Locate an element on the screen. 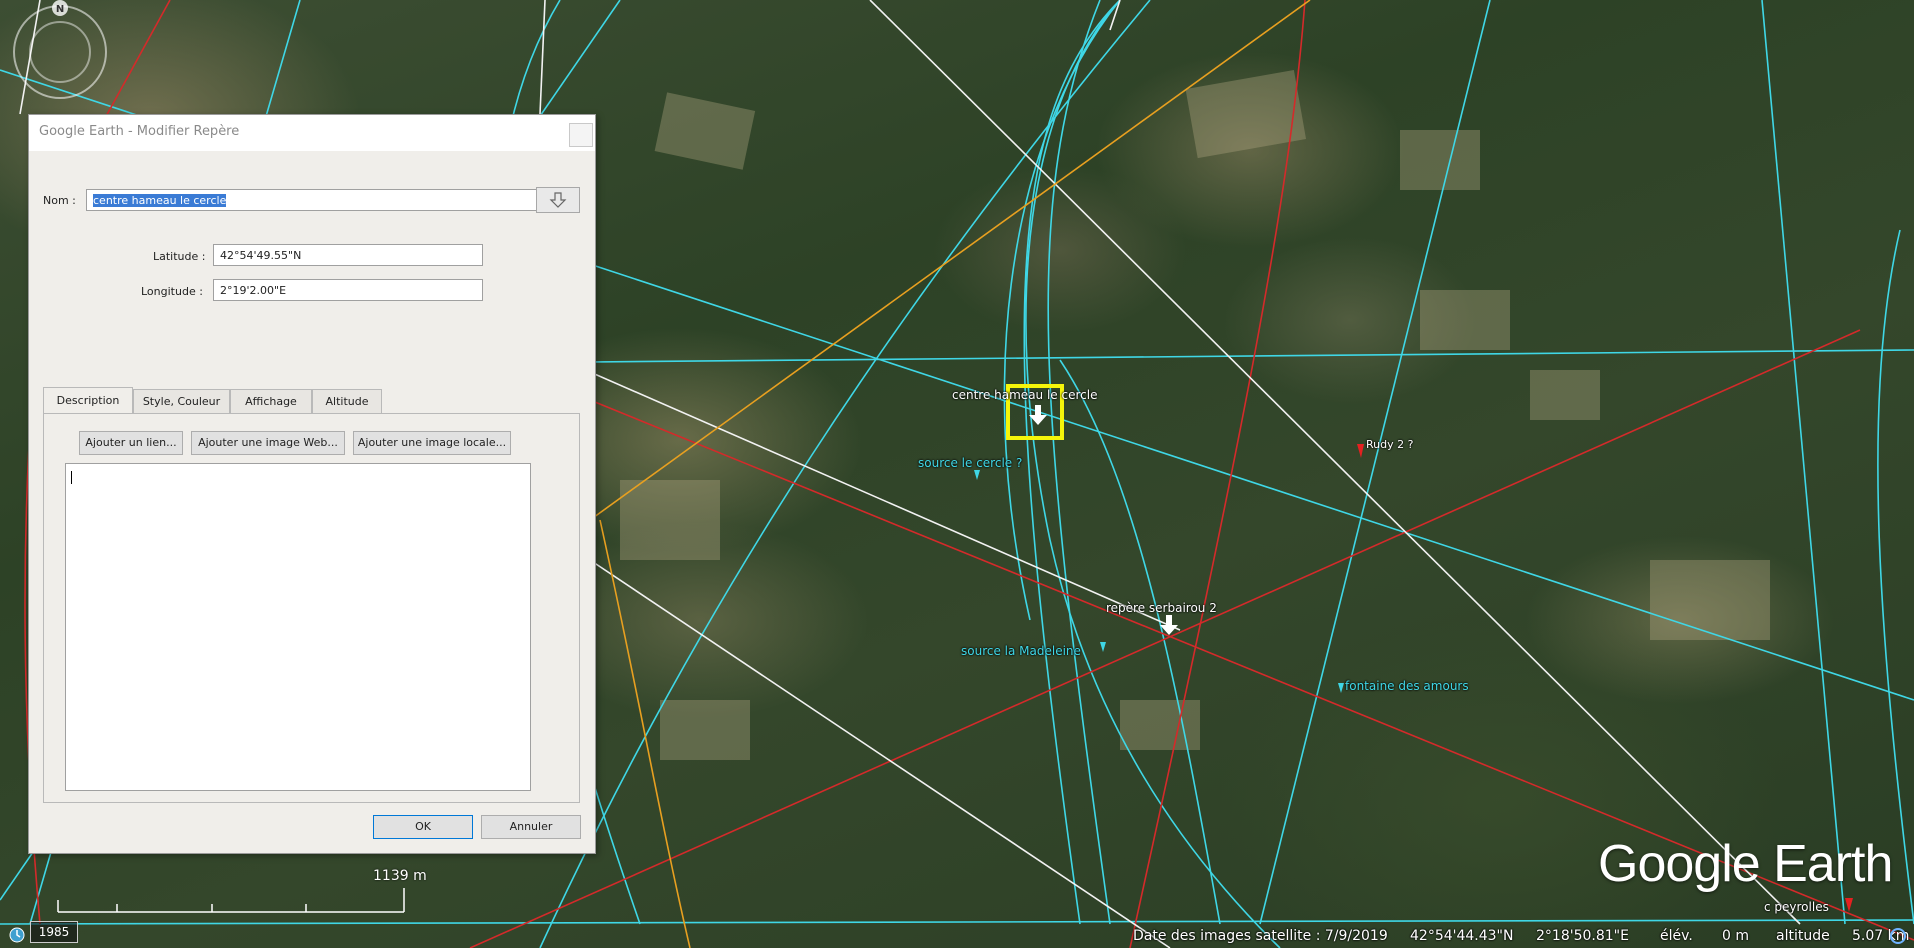  tab-description: Description is located at coordinates (88, 400).